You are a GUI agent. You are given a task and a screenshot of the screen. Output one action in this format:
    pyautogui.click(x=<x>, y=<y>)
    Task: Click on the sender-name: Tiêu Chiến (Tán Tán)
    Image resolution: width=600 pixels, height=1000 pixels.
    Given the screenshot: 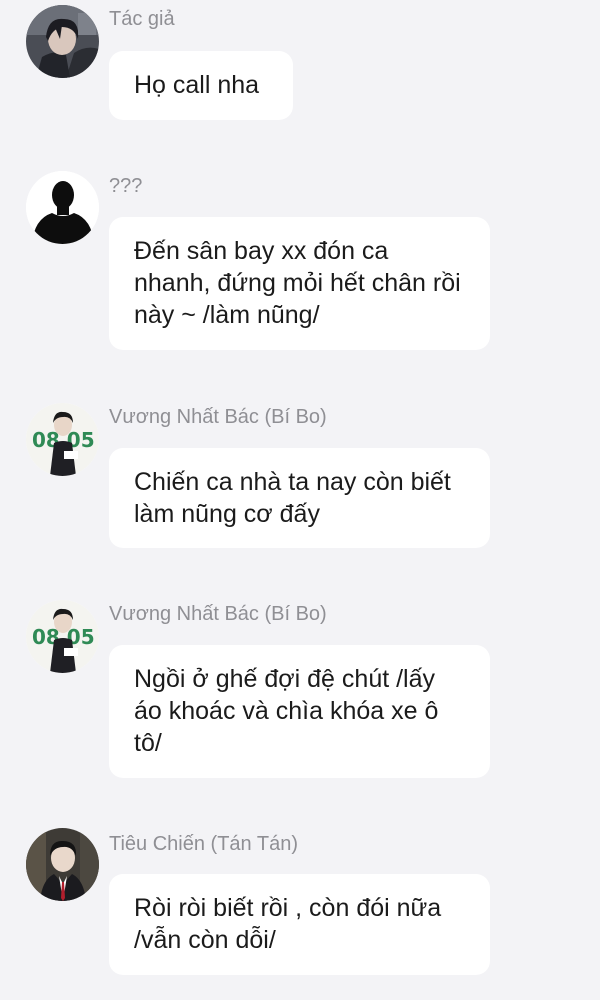 What is the action you would take?
    pyautogui.click(x=203, y=844)
    